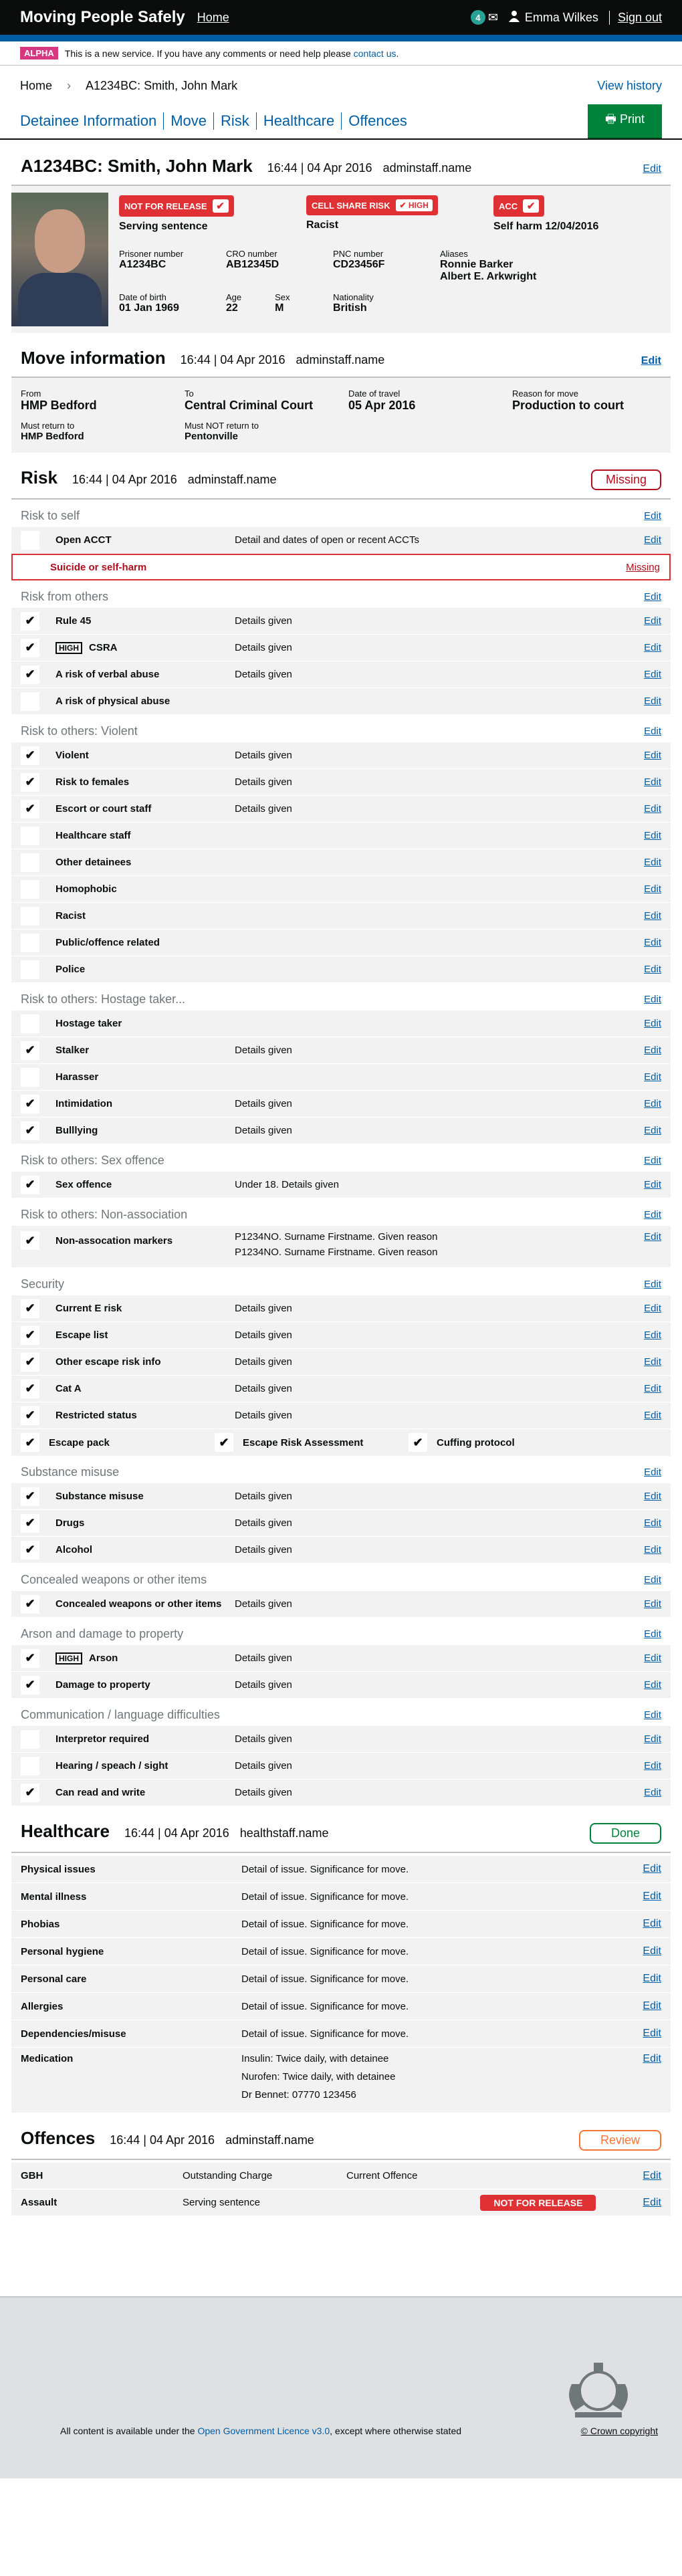  Describe the element at coordinates (263, 2431) in the screenshot. I see `ogl-link: Open Government Licence v3.0` at that location.